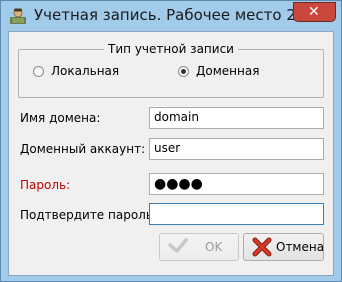  What do you see at coordinates (236, 184) in the screenshot?
I see `password-input: ●●●●` at bounding box center [236, 184].